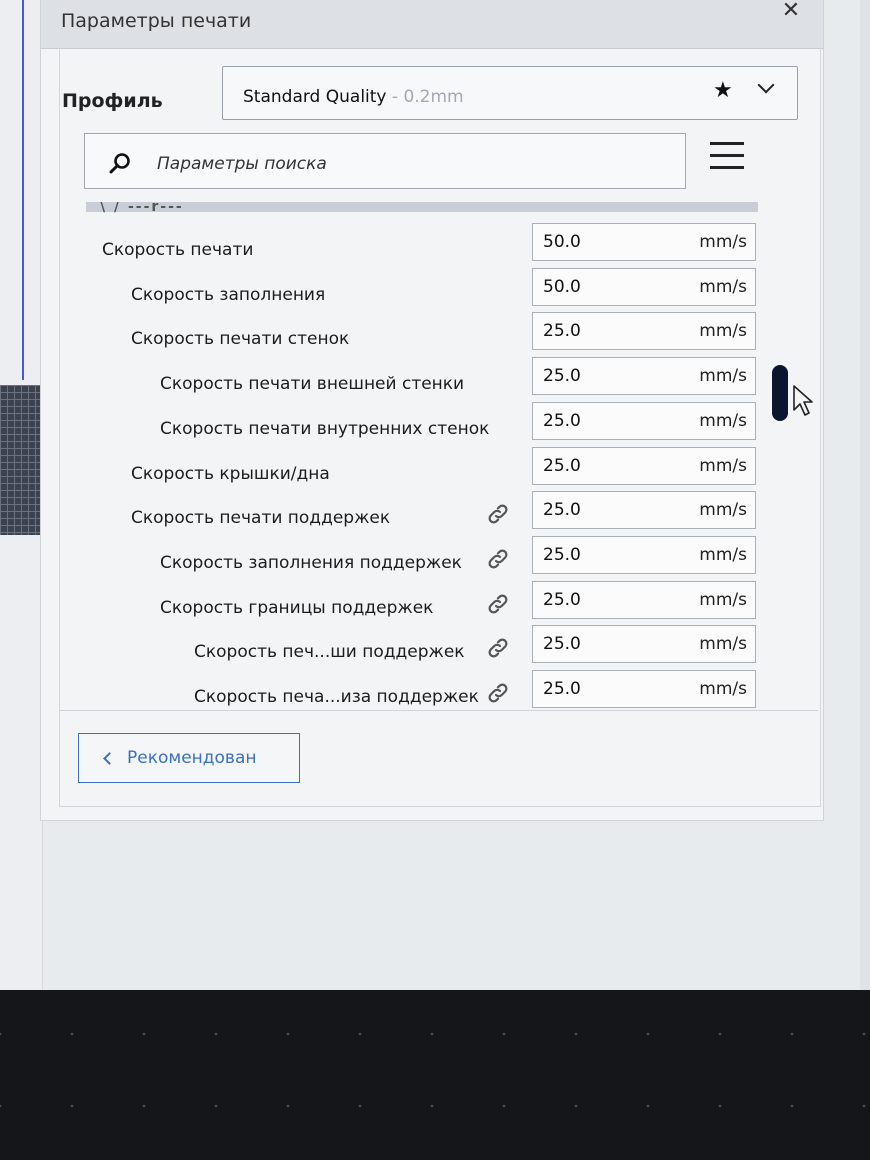 Image resolution: width=870 pixels, height=1160 pixels. I want to click on chevron-down-icon, so click(766, 85).